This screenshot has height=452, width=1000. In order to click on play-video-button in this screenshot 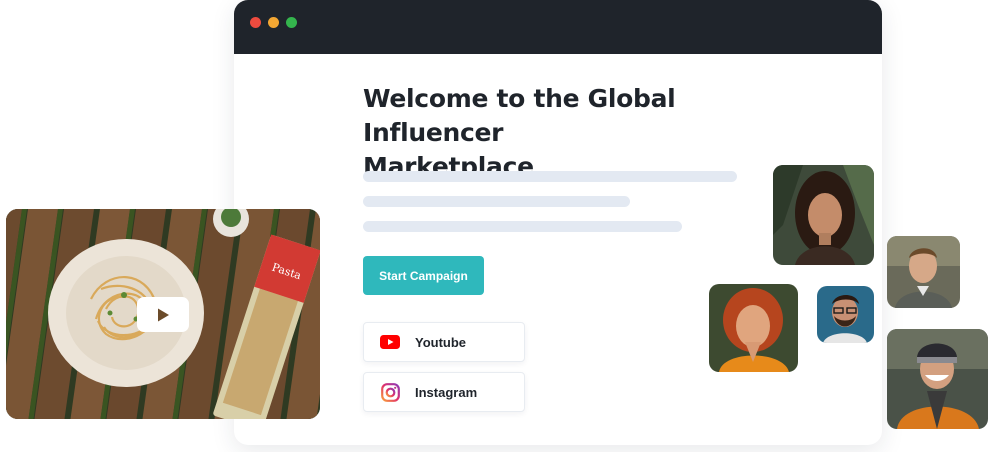, I will do `click(163, 314)`.